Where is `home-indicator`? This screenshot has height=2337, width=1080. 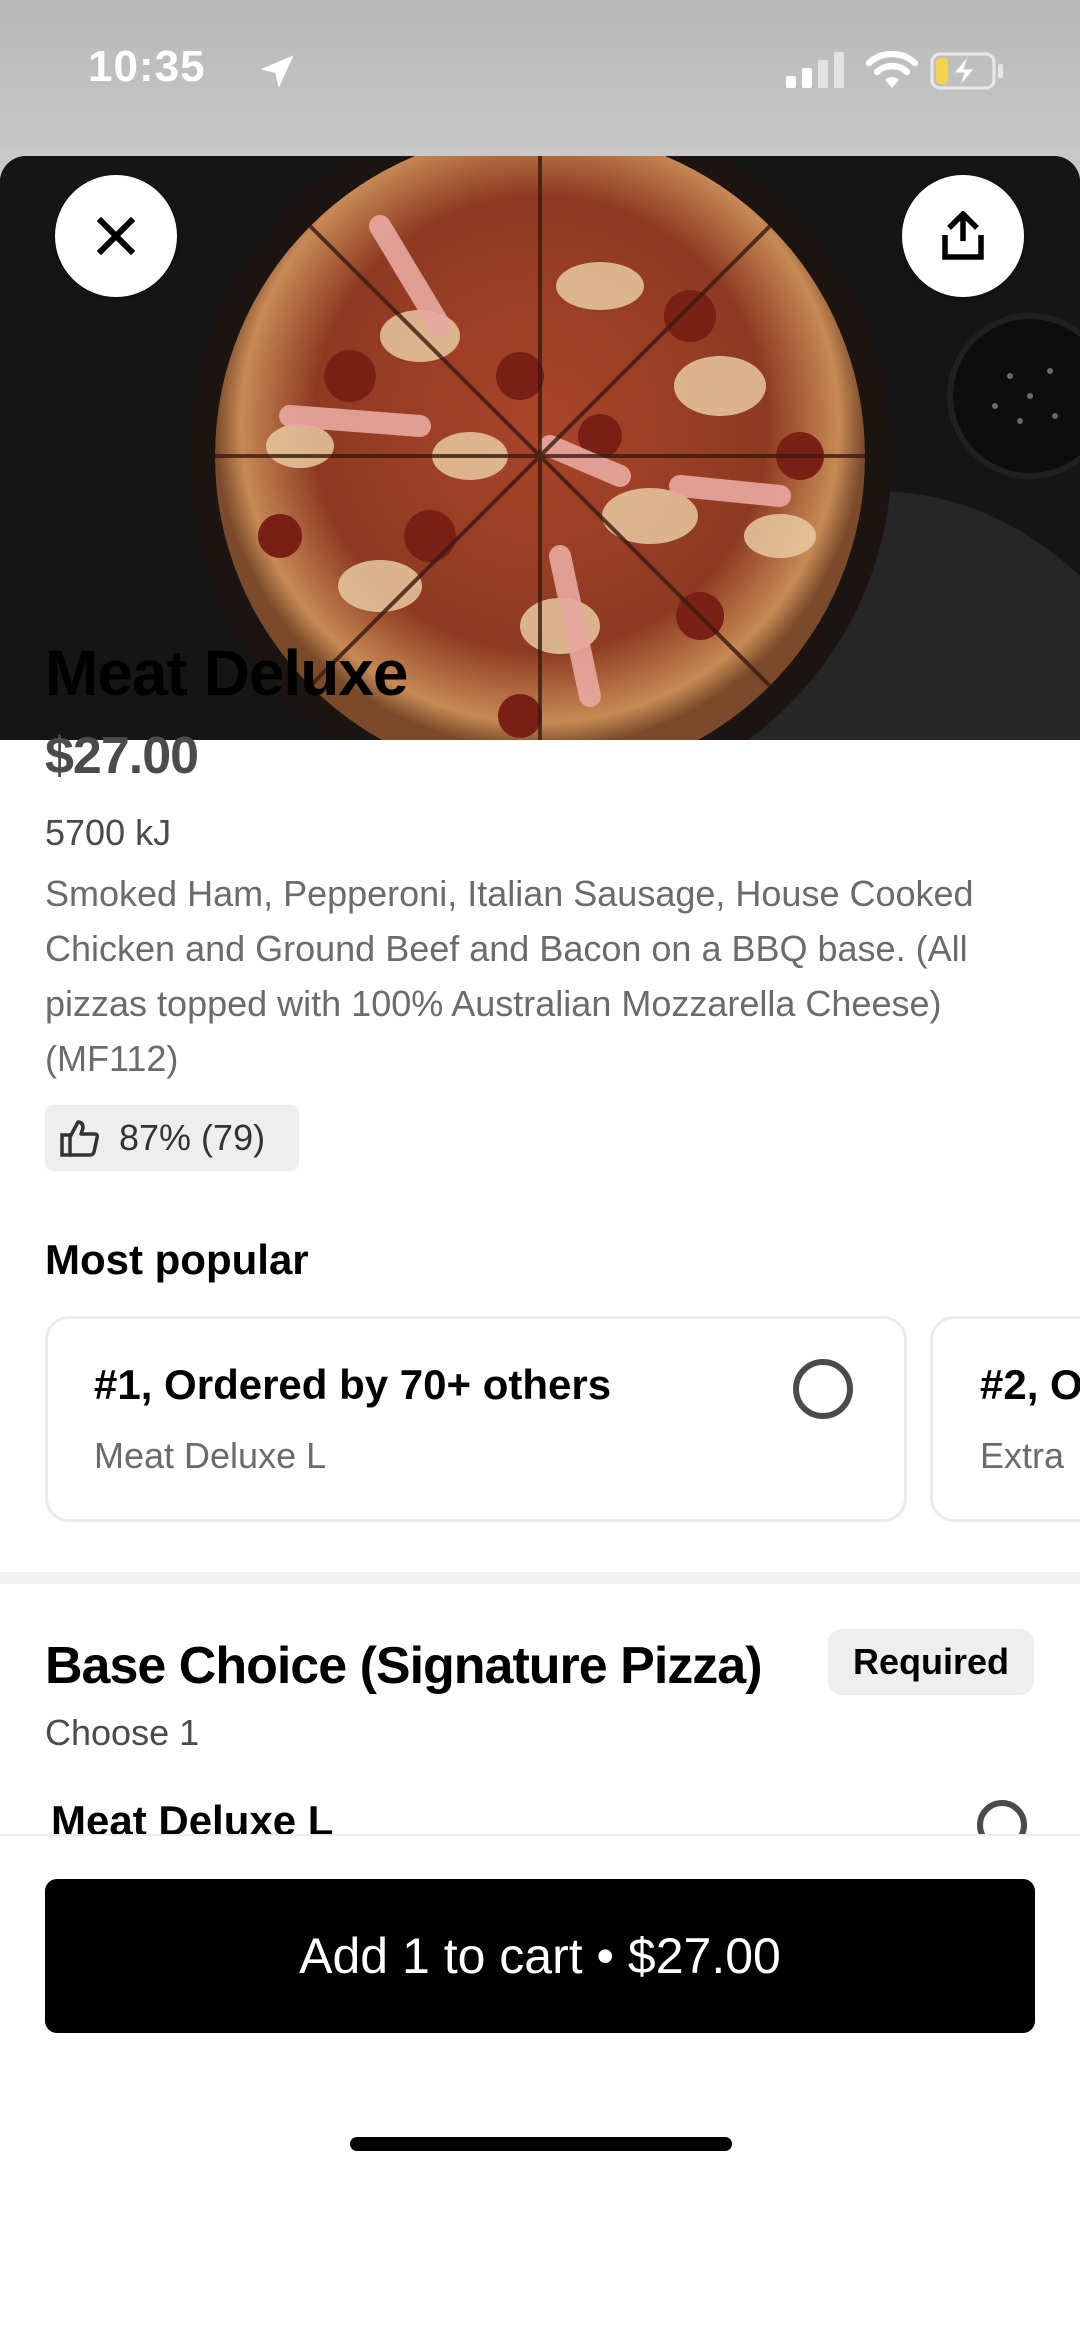 home-indicator is located at coordinates (541, 2144).